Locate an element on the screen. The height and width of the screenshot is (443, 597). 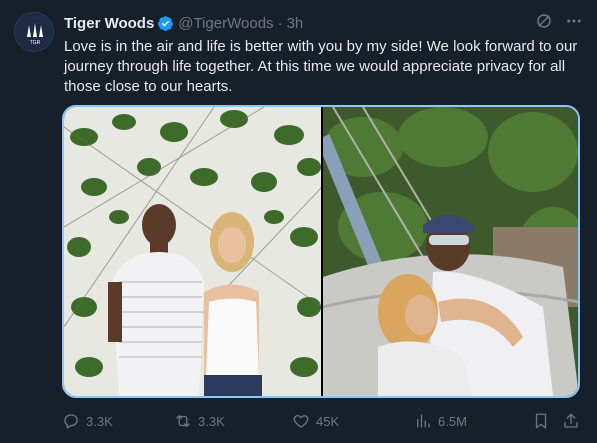
grok-icon is located at coordinates (544, 21).